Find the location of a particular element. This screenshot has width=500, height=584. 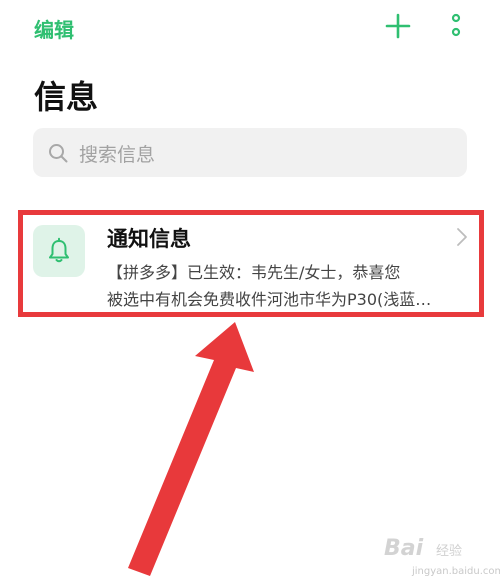

watermark-url: jingyan.baidu.com is located at coordinates (456, 571).